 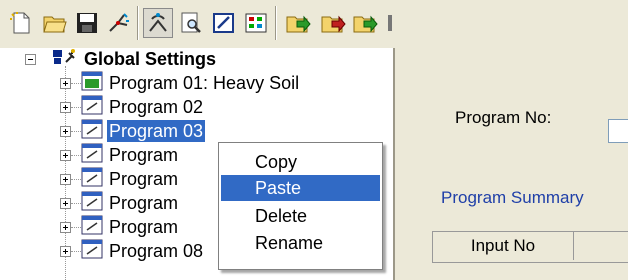 I want to click on tree-root-label: Global Settings, so click(x=150, y=59).